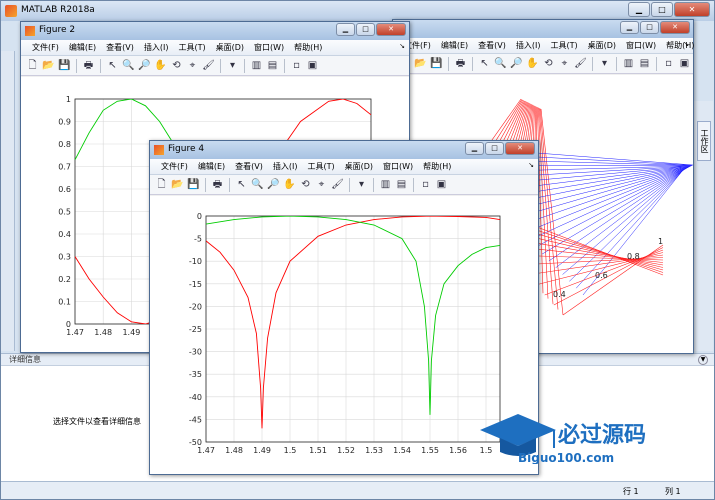 This screenshot has height=500, width=715. What do you see at coordinates (627, 225) in the screenshot?
I see `mesh-line` at bounding box center [627, 225].